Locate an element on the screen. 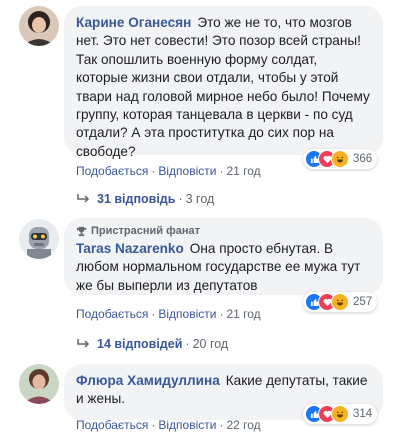 The height and width of the screenshot is (434, 419). reactions-summary: 314 is located at coordinates (340, 414).